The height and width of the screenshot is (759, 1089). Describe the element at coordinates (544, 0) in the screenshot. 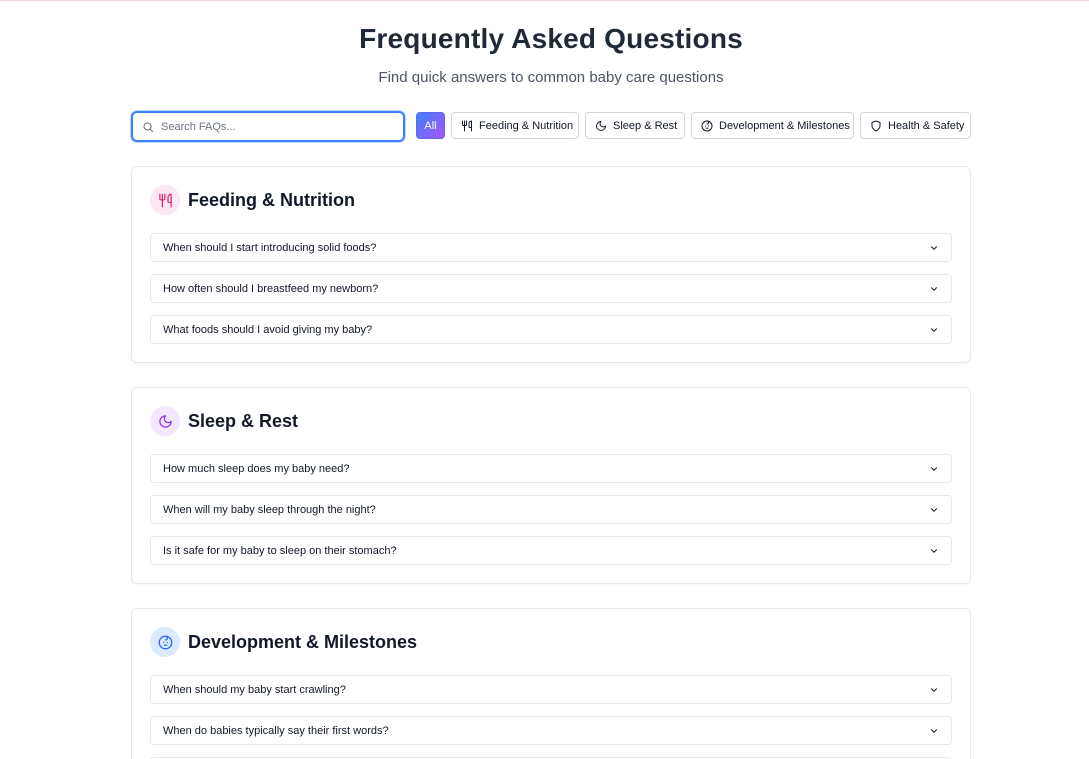

I see `top-accent-line` at that location.